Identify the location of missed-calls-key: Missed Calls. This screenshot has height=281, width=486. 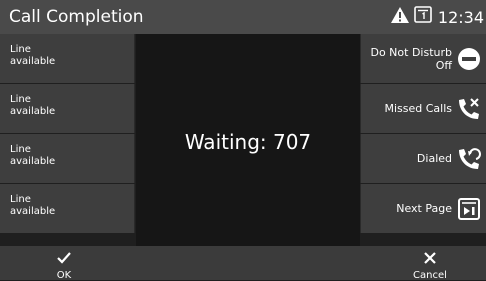
(423, 108).